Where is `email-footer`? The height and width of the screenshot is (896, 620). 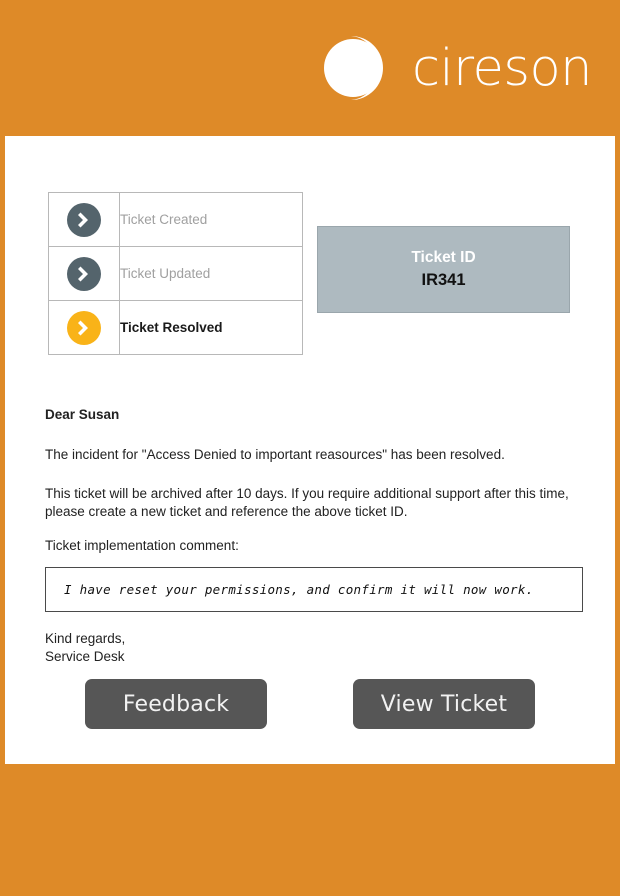
email-footer is located at coordinates (310, 830).